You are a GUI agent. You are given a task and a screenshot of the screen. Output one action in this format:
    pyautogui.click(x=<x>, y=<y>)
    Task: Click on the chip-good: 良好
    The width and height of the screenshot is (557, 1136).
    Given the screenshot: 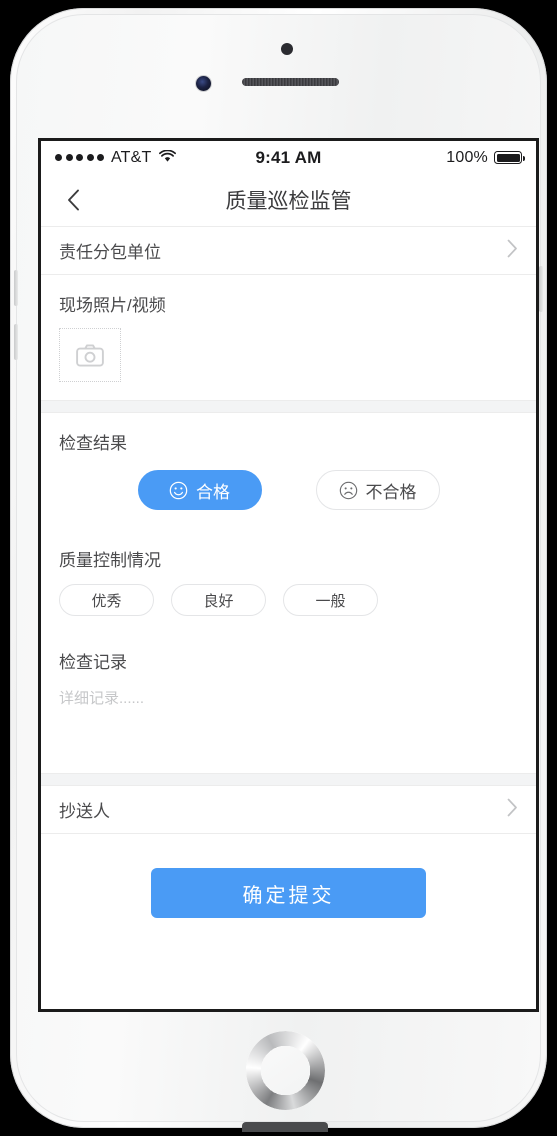 What is the action you would take?
    pyautogui.click(x=218, y=600)
    